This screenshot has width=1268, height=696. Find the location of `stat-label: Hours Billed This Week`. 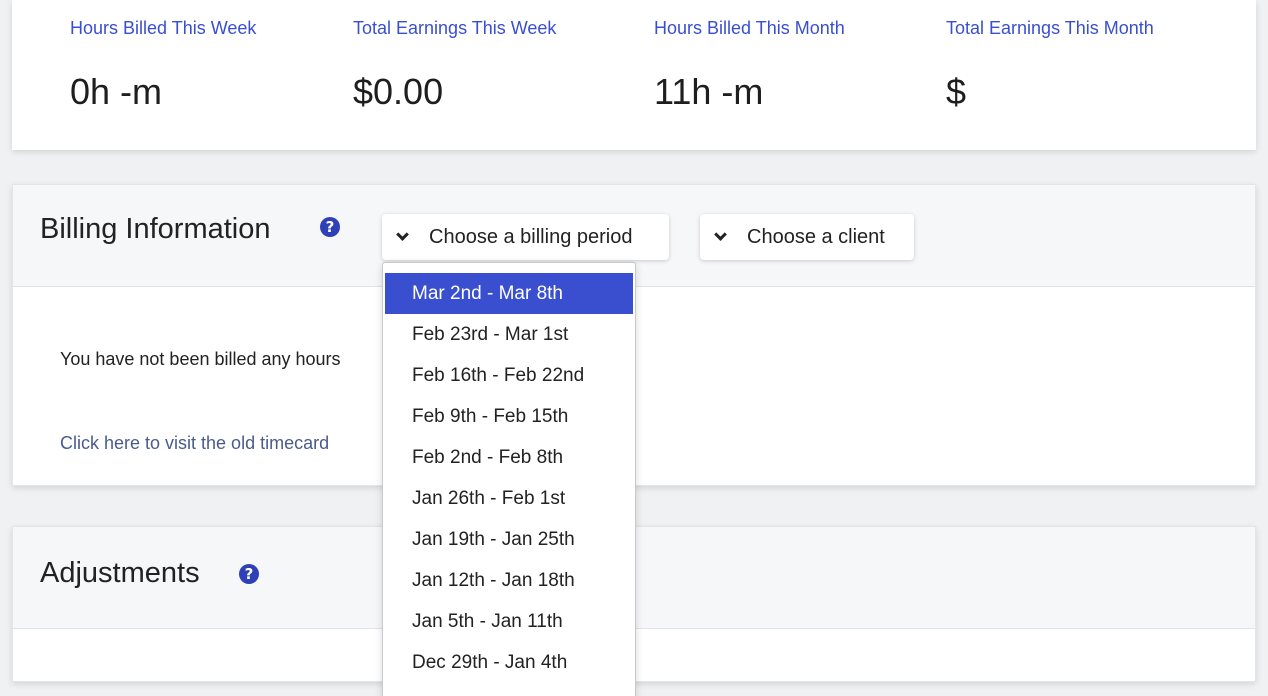

stat-label: Hours Billed This Week is located at coordinates (163, 28).